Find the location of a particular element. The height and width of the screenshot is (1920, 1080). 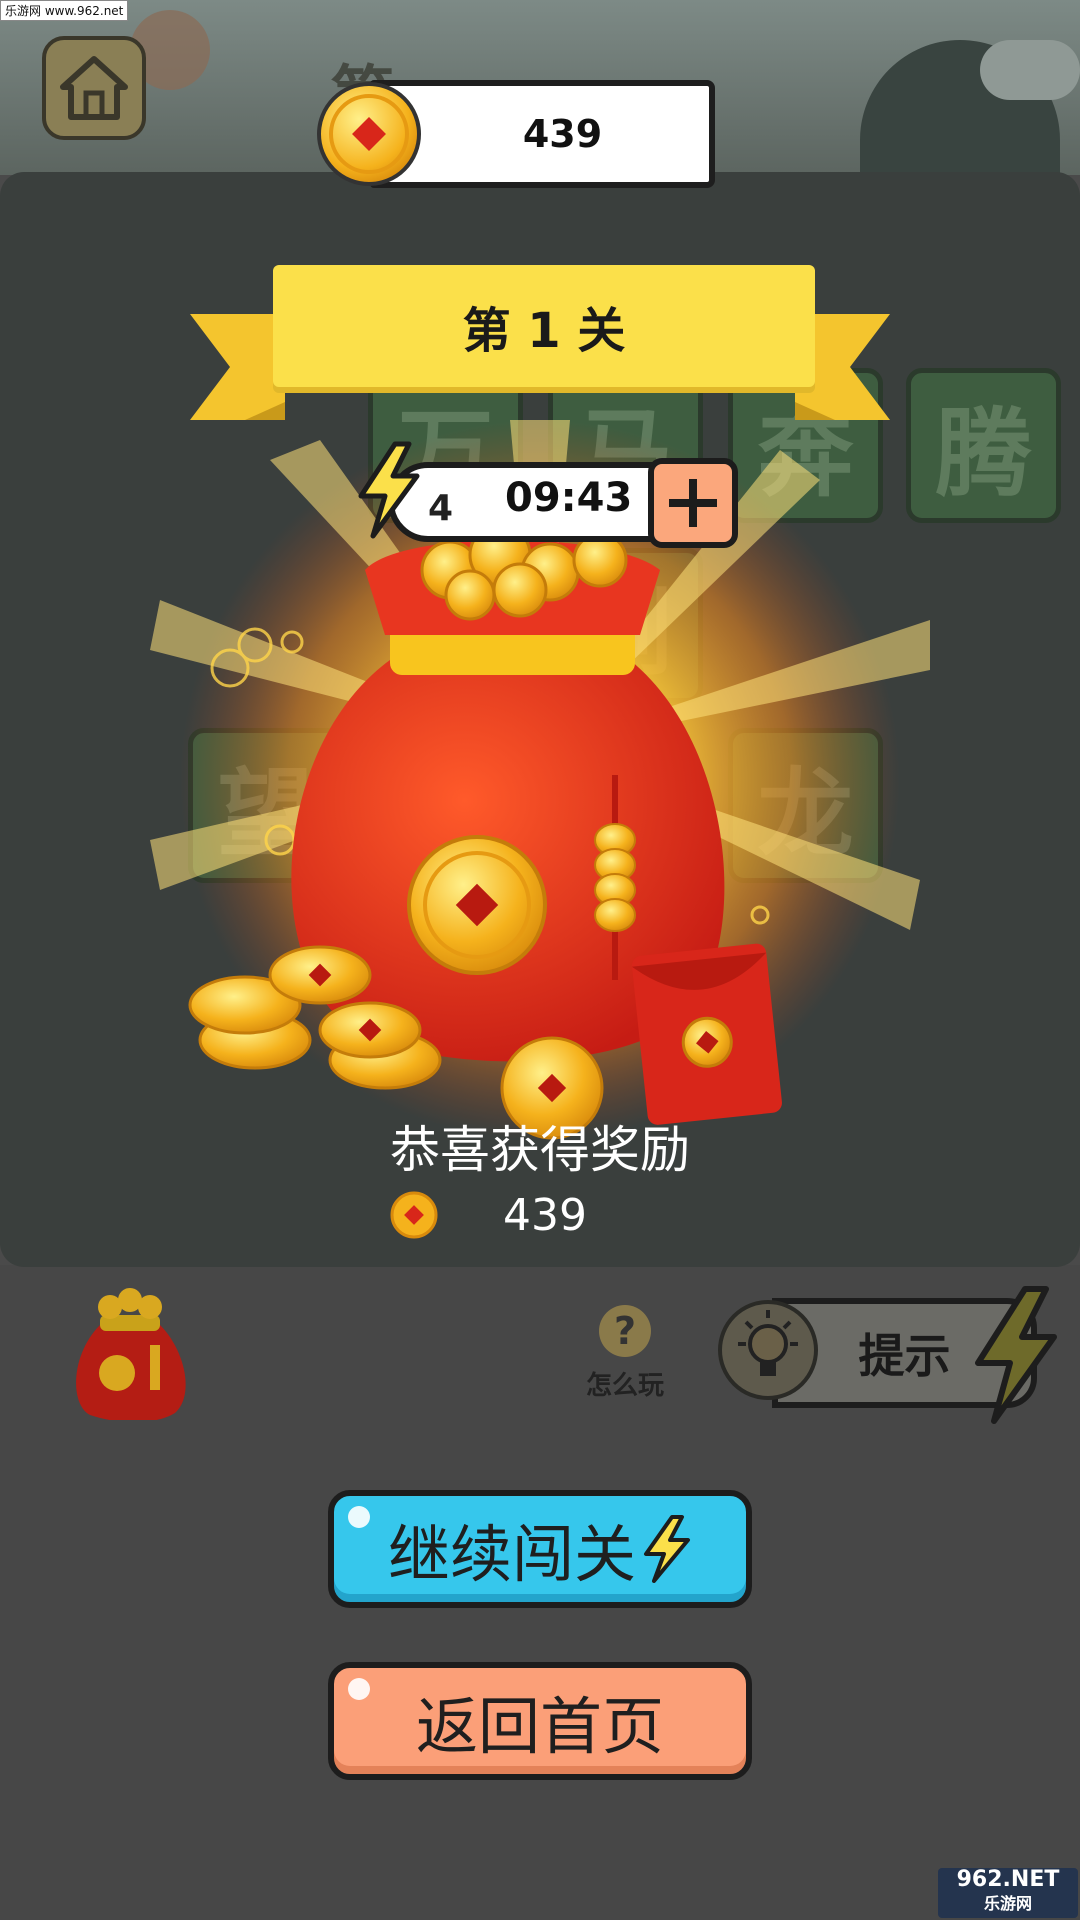

return-home-button: 返回首页 is located at coordinates (540, 1721).